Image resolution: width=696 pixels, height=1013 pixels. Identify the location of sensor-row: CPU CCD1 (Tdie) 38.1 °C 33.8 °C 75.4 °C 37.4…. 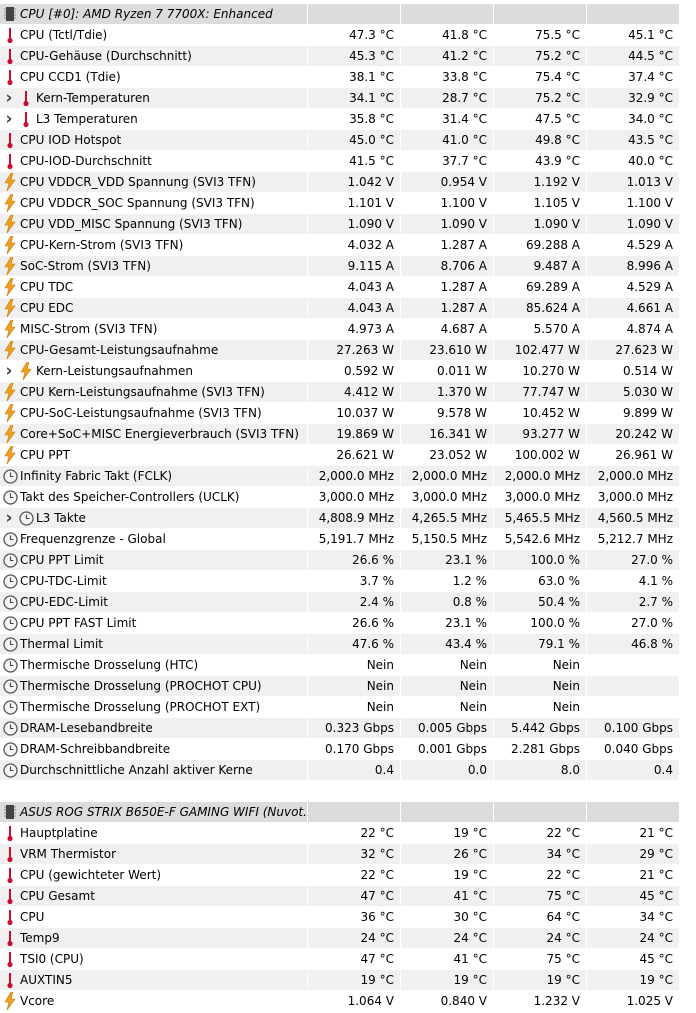
(348, 77).